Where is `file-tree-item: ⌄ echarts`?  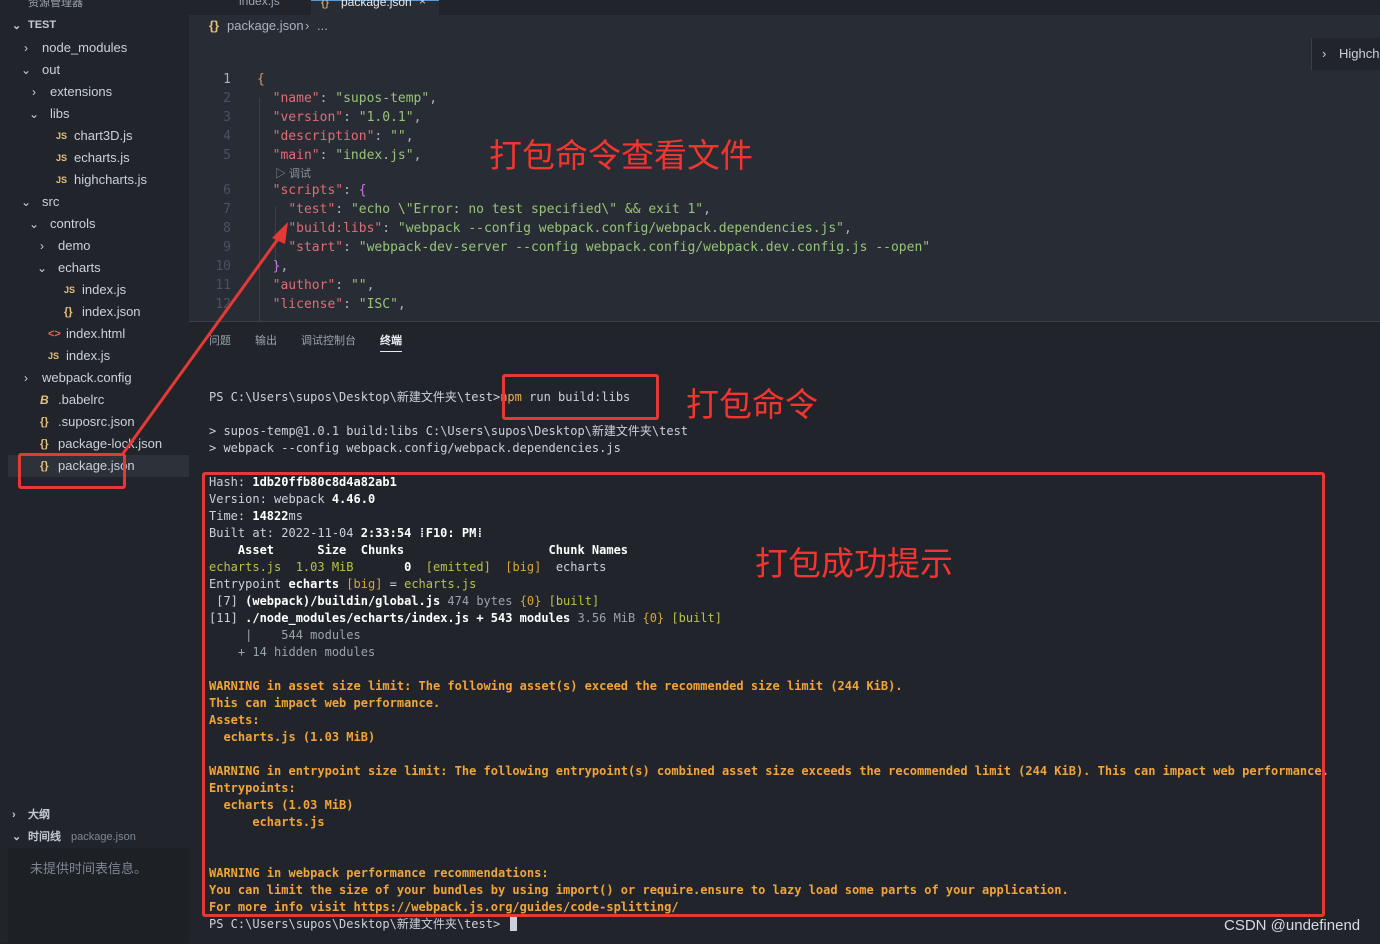 file-tree-item: ⌄ echarts is located at coordinates (98, 268).